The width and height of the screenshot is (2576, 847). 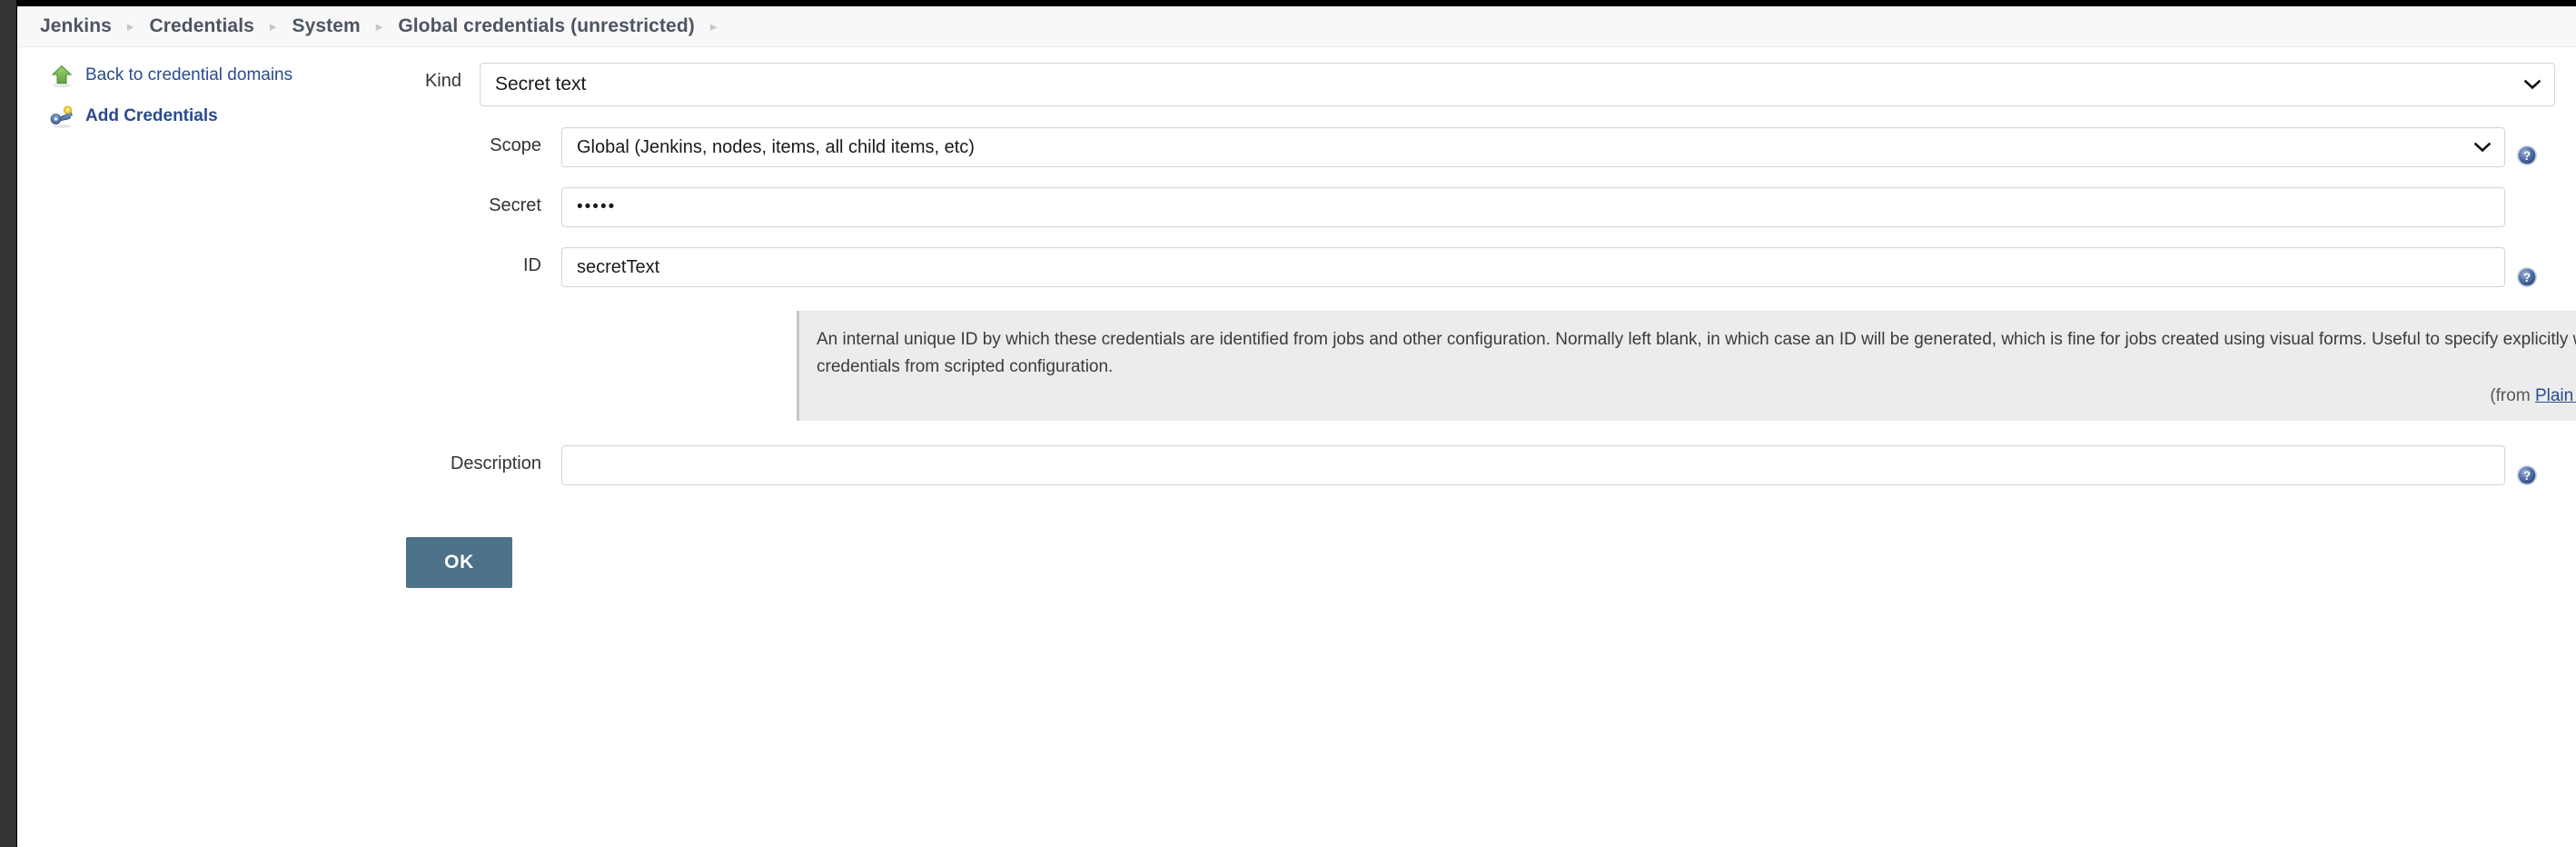 I want to click on scope-label: Scope, so click(x=515, y=145).